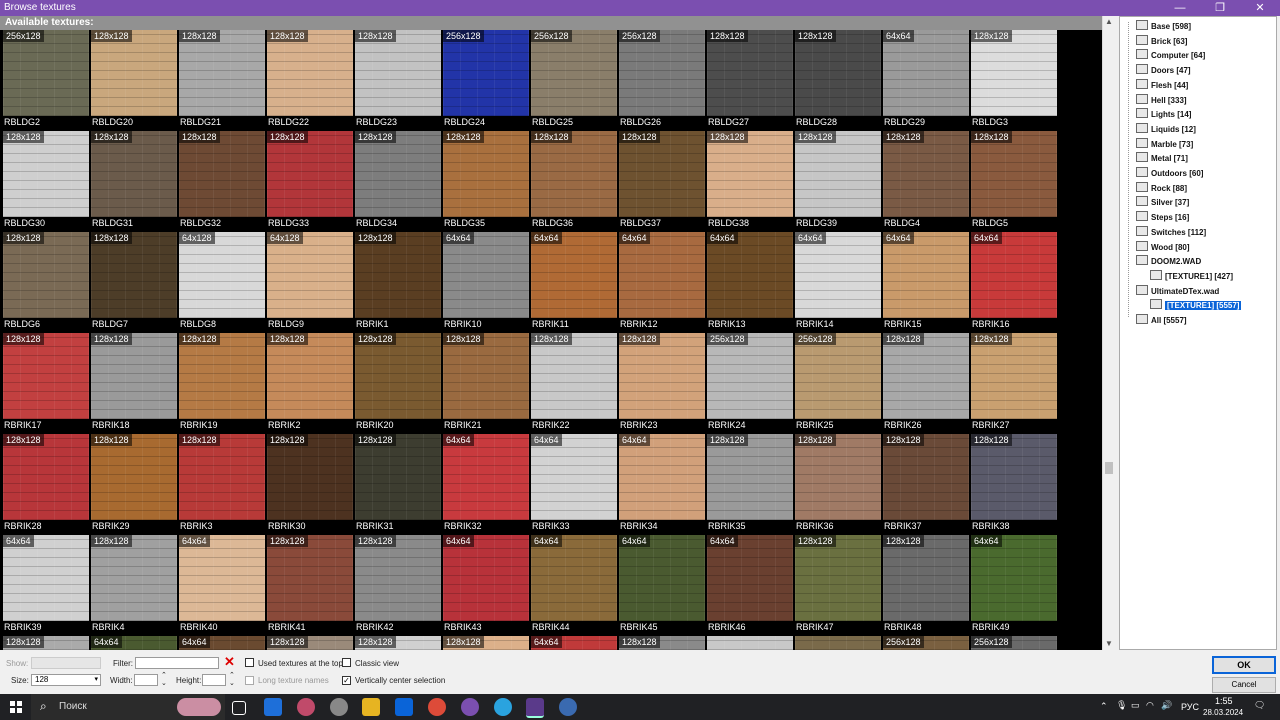 The image size is (1280, 720). I want to click on ok-button: OK, so click(1244, 665).